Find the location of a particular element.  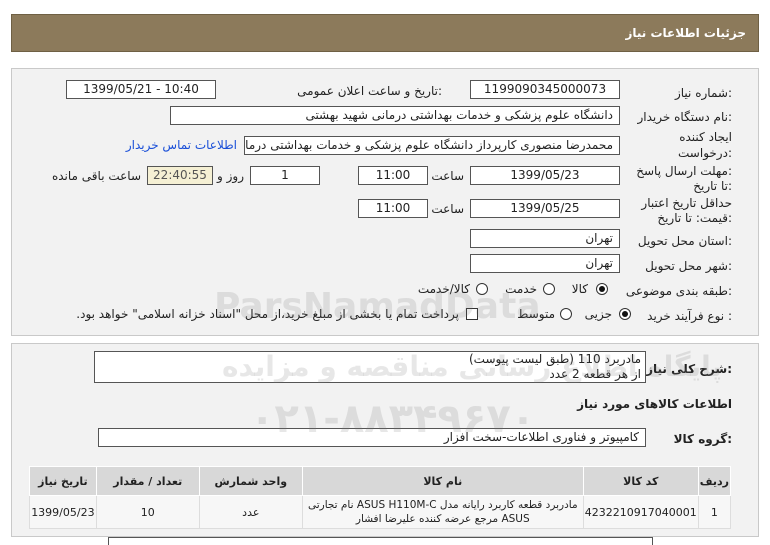

validity-label-2: قیمت: تا تاریخ: is located at coordinates (694, 218).